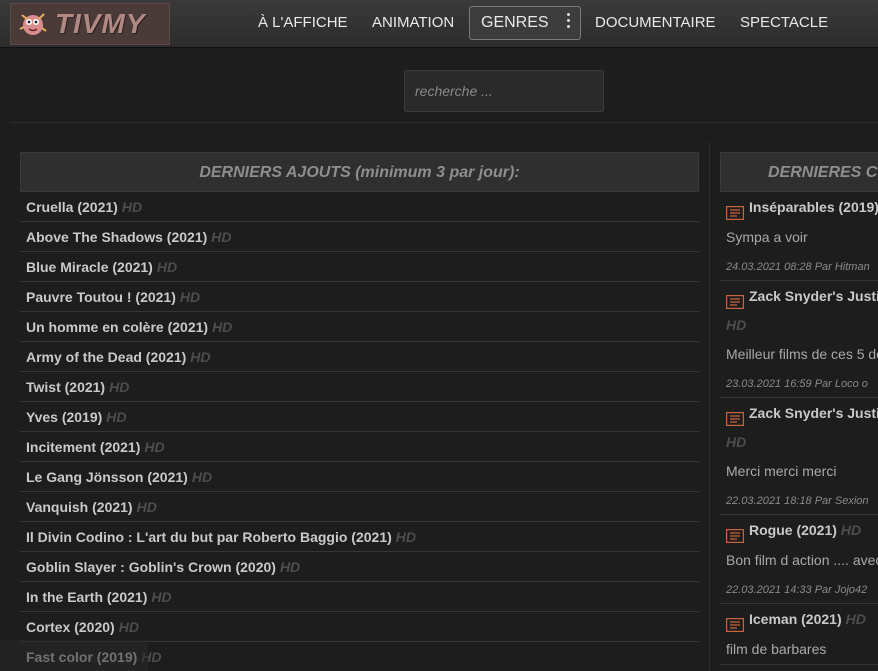  I want to click on list-item: Un homme en colère (2021) HD, so click(359, 327).